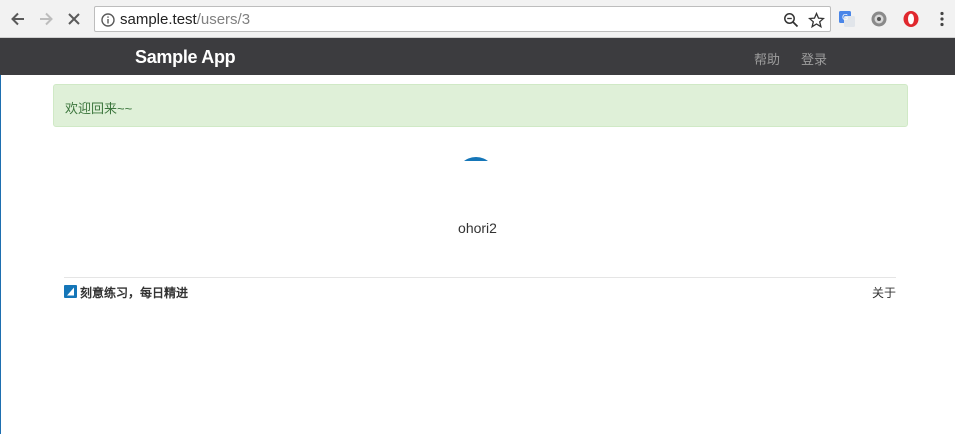  I want to click on translate-extension-icon: G, so click(847, 19).